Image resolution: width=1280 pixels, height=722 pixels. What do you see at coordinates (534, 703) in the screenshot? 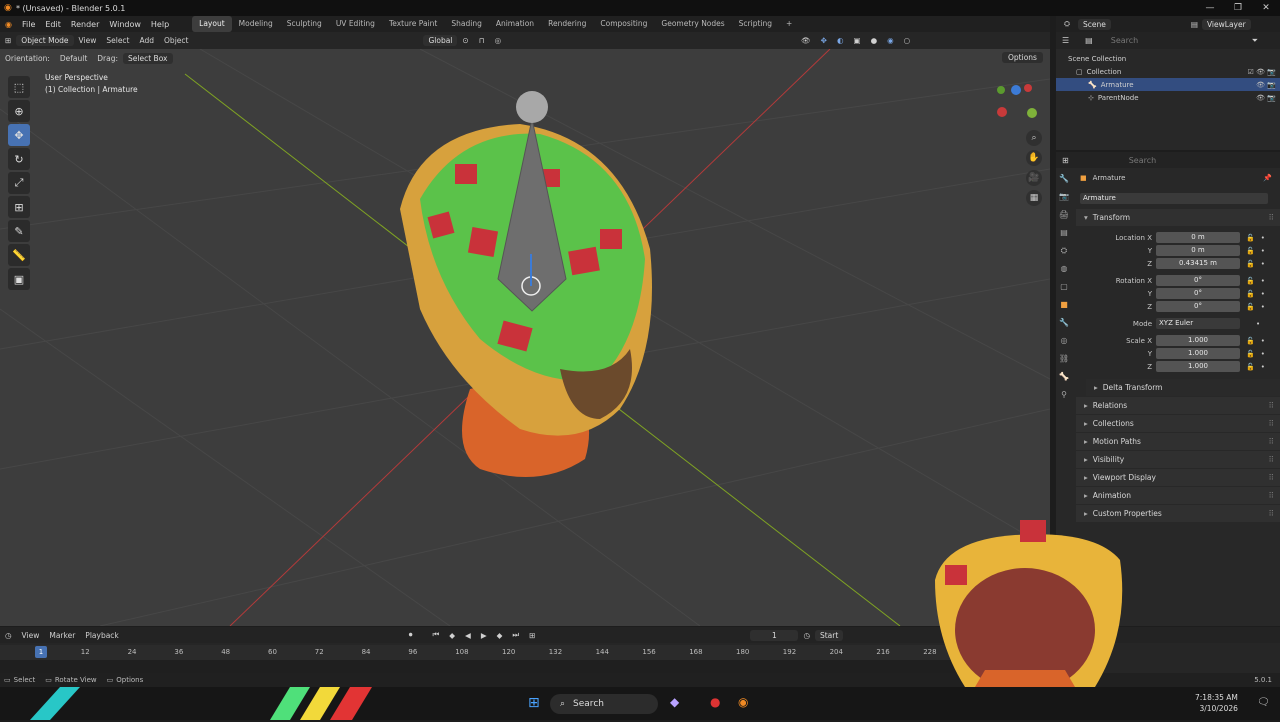
I see `windows-start-icon: ⊞` at bounding box center [534, 703].